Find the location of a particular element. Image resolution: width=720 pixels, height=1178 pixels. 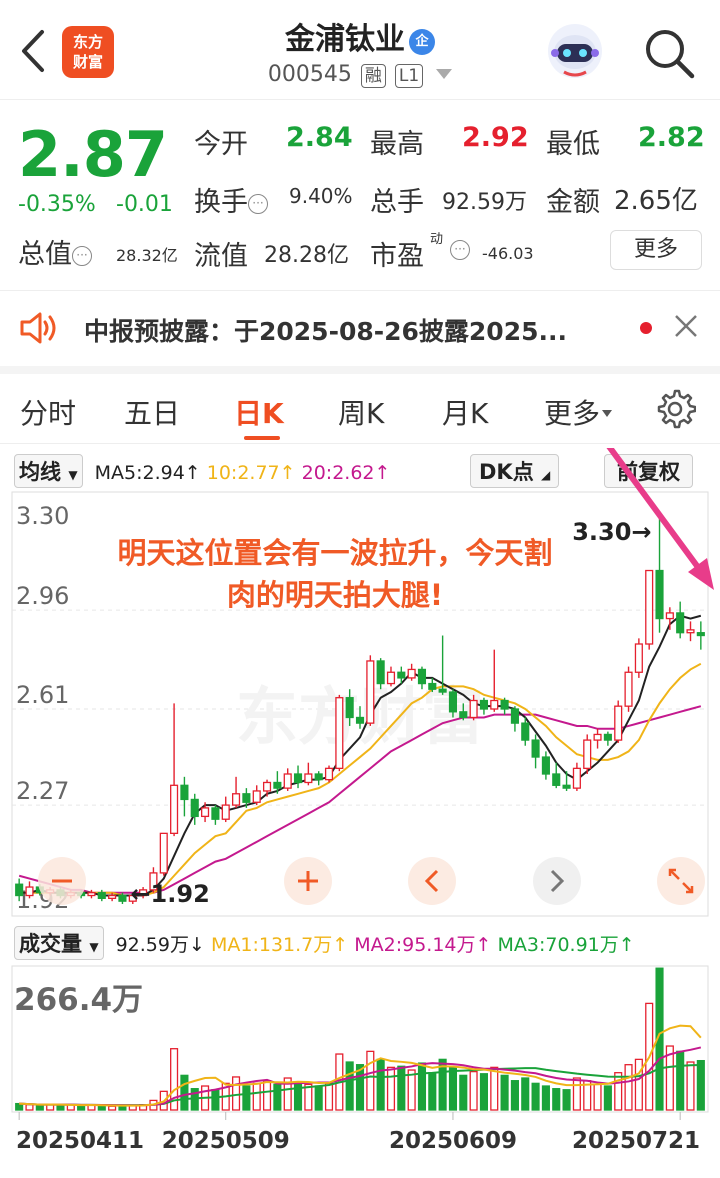

low-value: 2.82 is located at coordinates (671, 137).